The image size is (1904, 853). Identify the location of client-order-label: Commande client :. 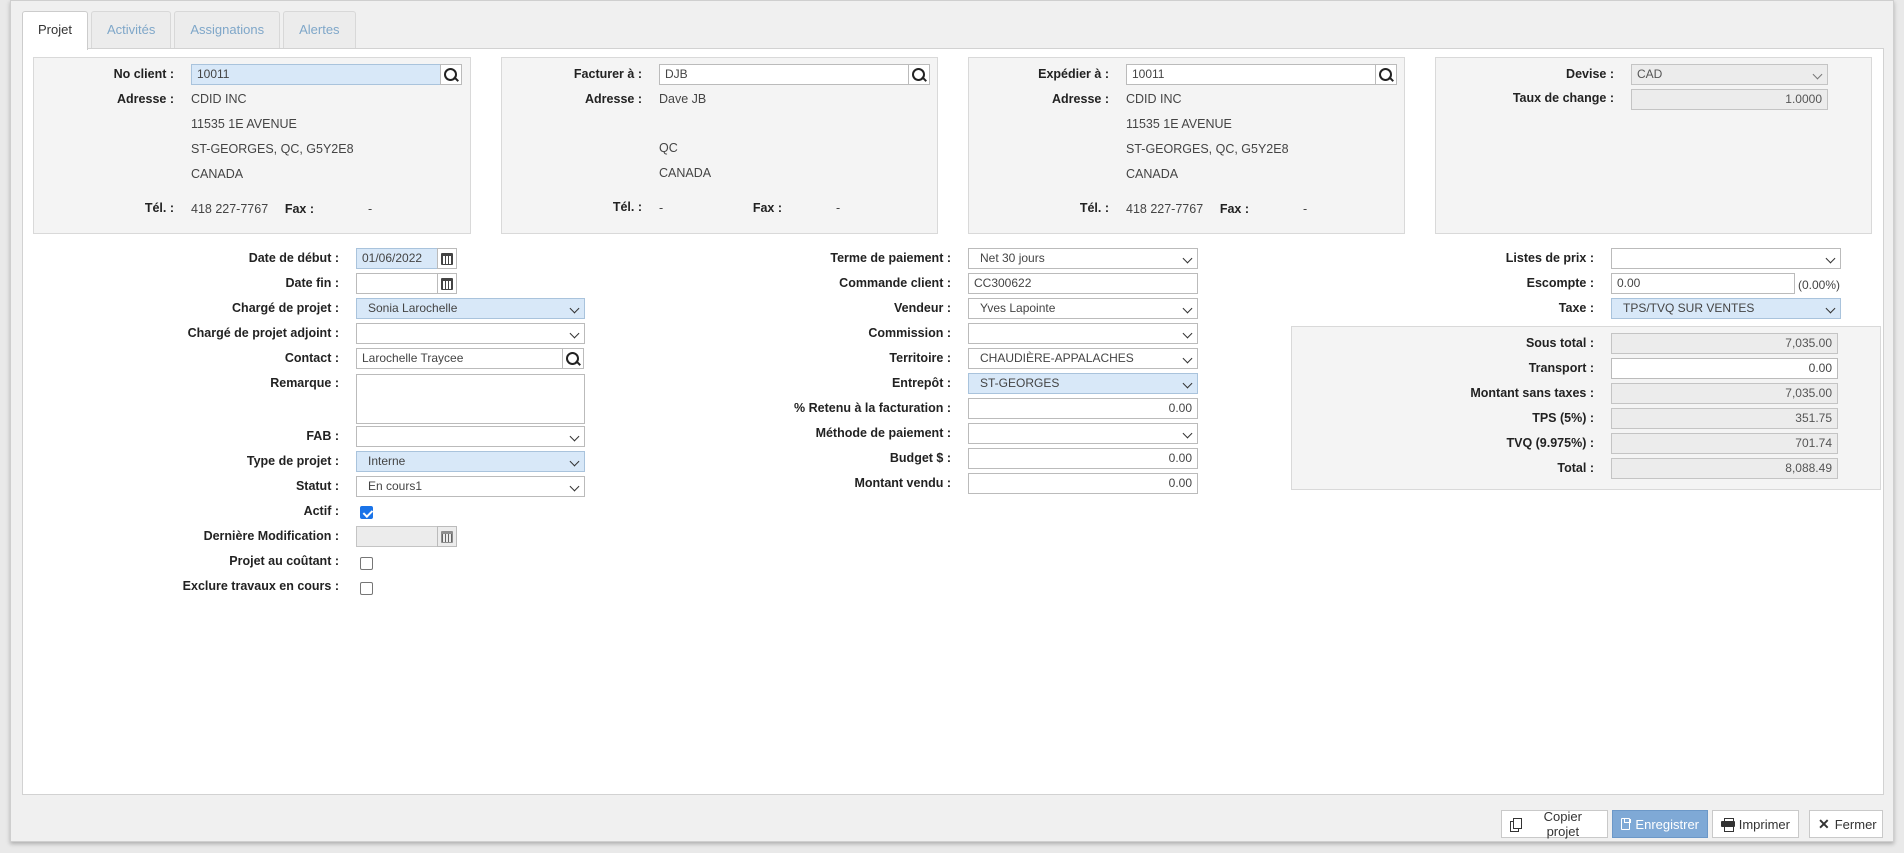
(895, 283).